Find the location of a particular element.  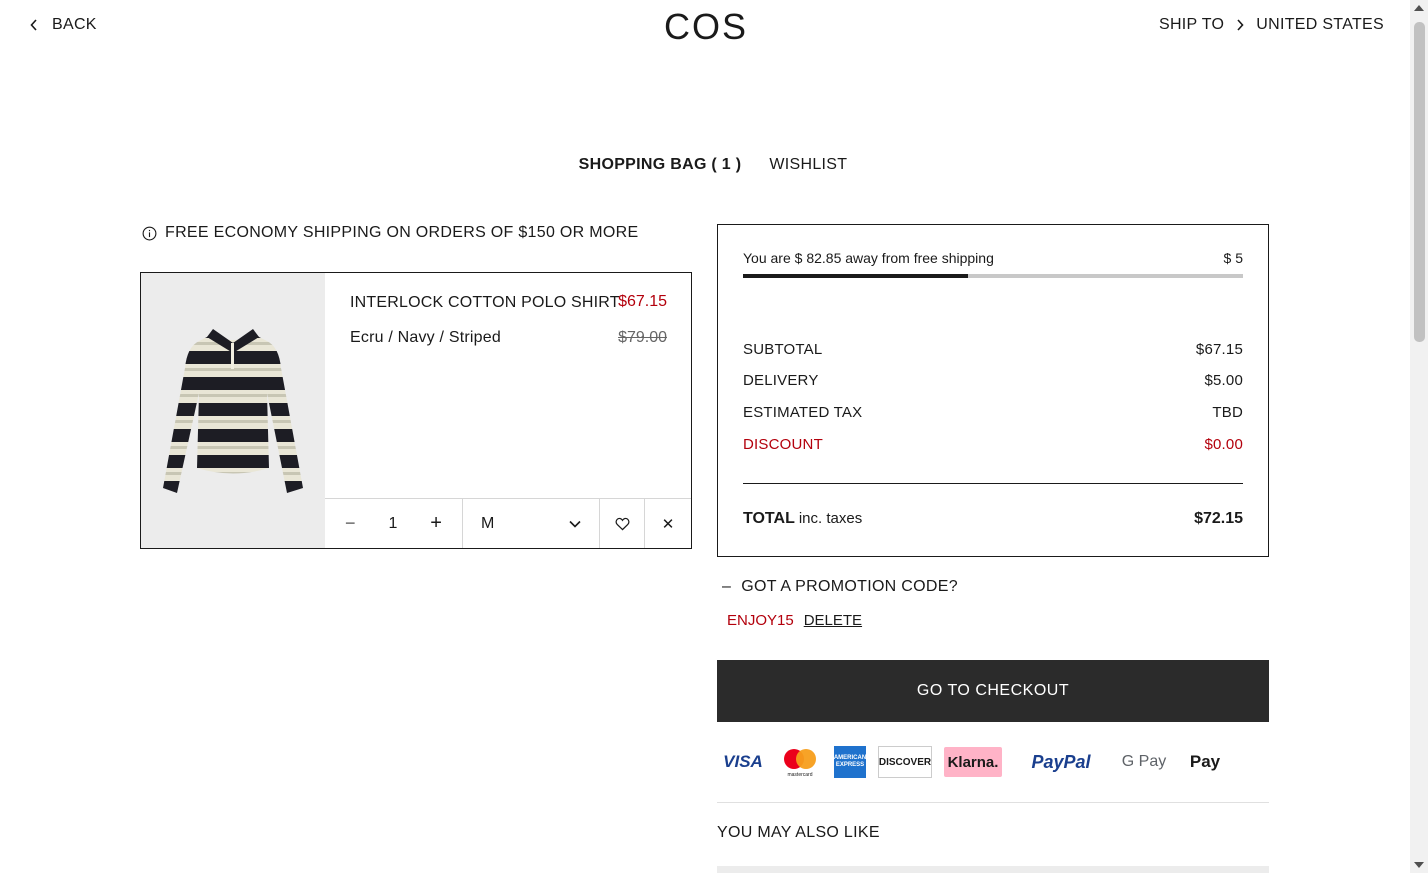

tab-wishlist: WISHLIST is located at coordinates (808, 165).